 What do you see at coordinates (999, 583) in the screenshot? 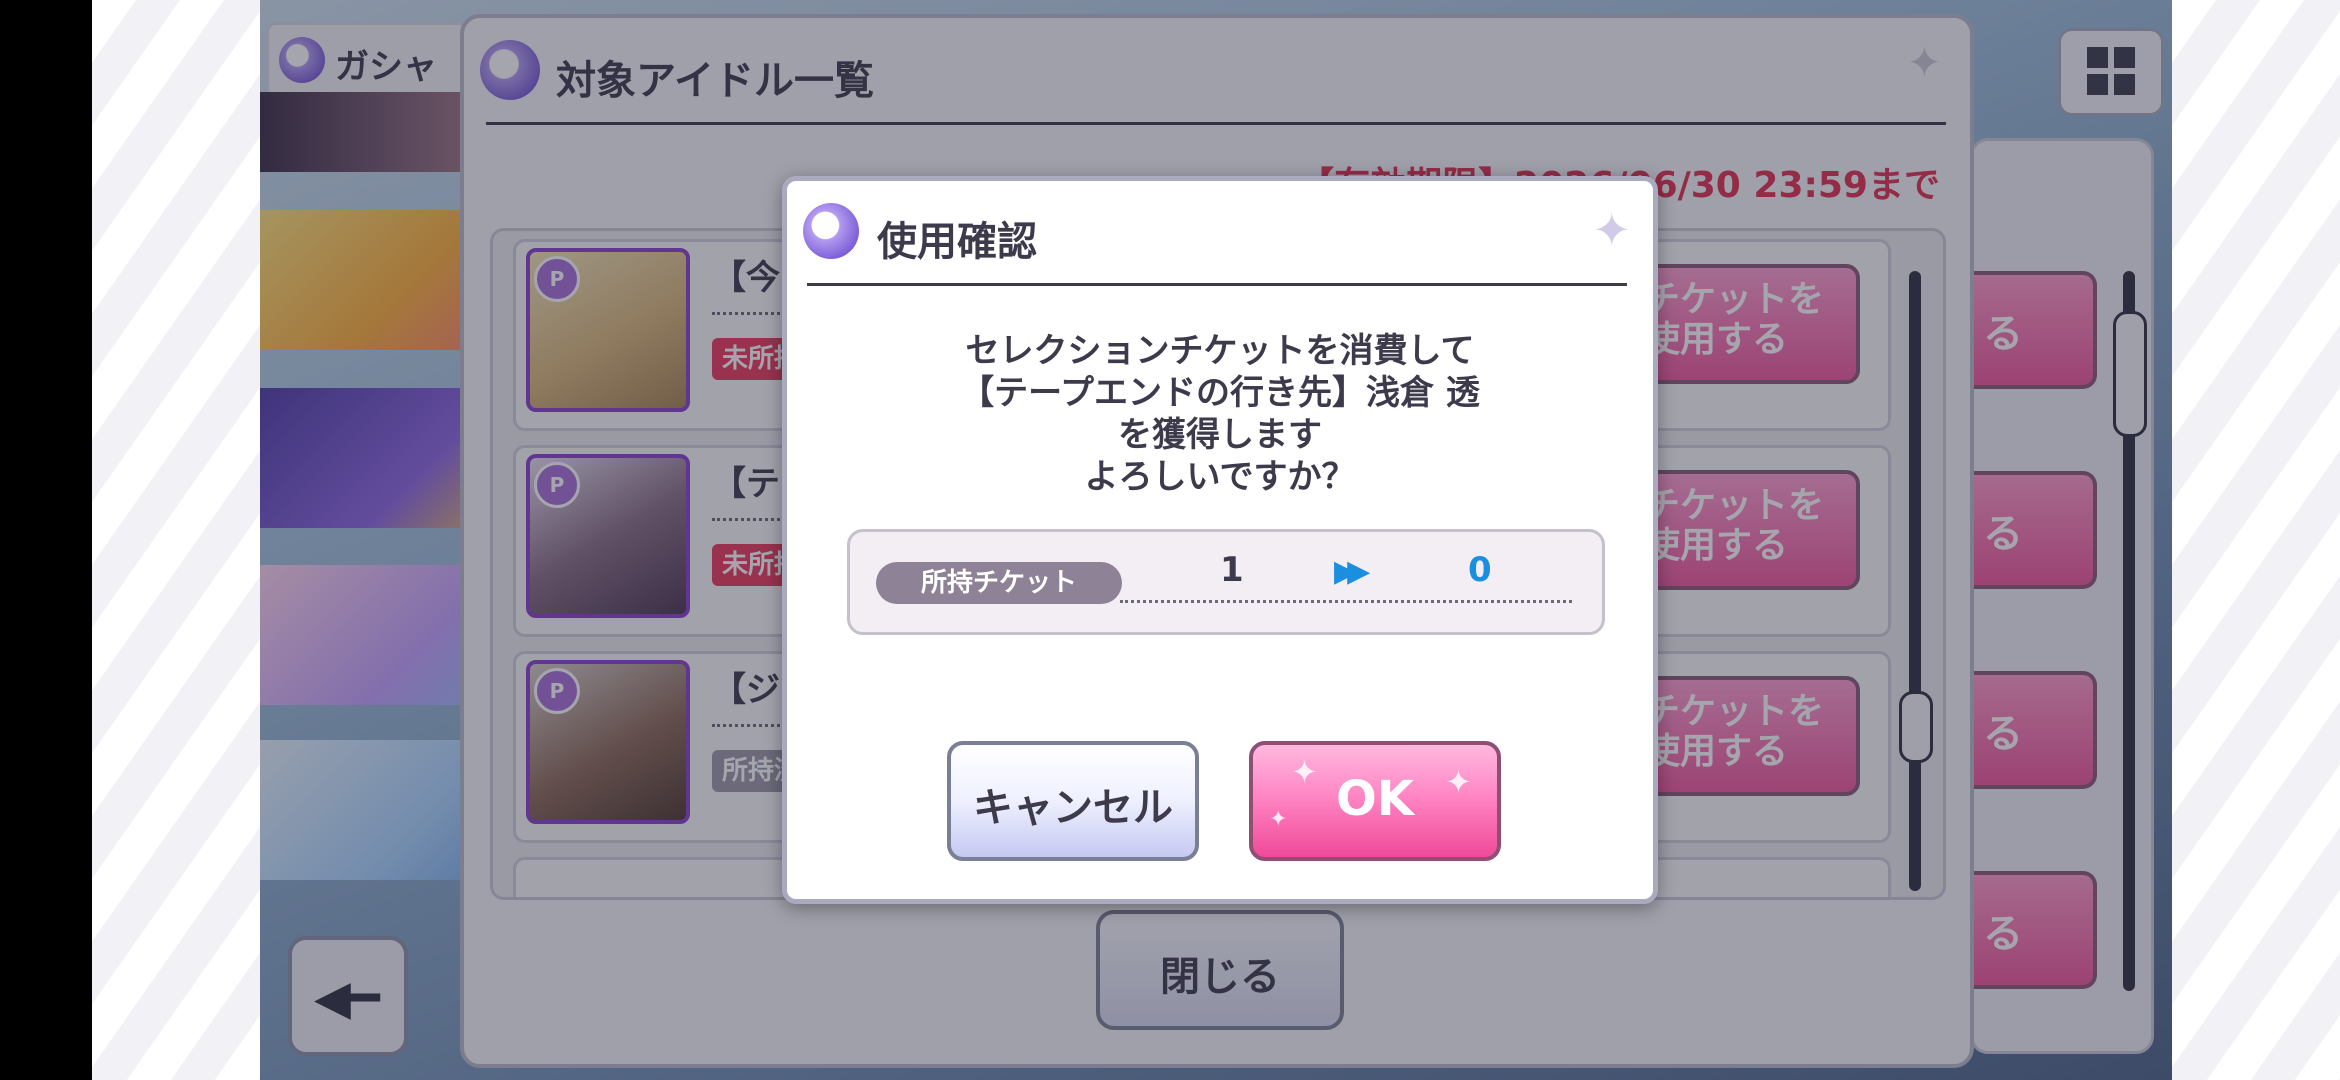
I see `ticket-label: 所持チケット` at bounding box center [999, 583].